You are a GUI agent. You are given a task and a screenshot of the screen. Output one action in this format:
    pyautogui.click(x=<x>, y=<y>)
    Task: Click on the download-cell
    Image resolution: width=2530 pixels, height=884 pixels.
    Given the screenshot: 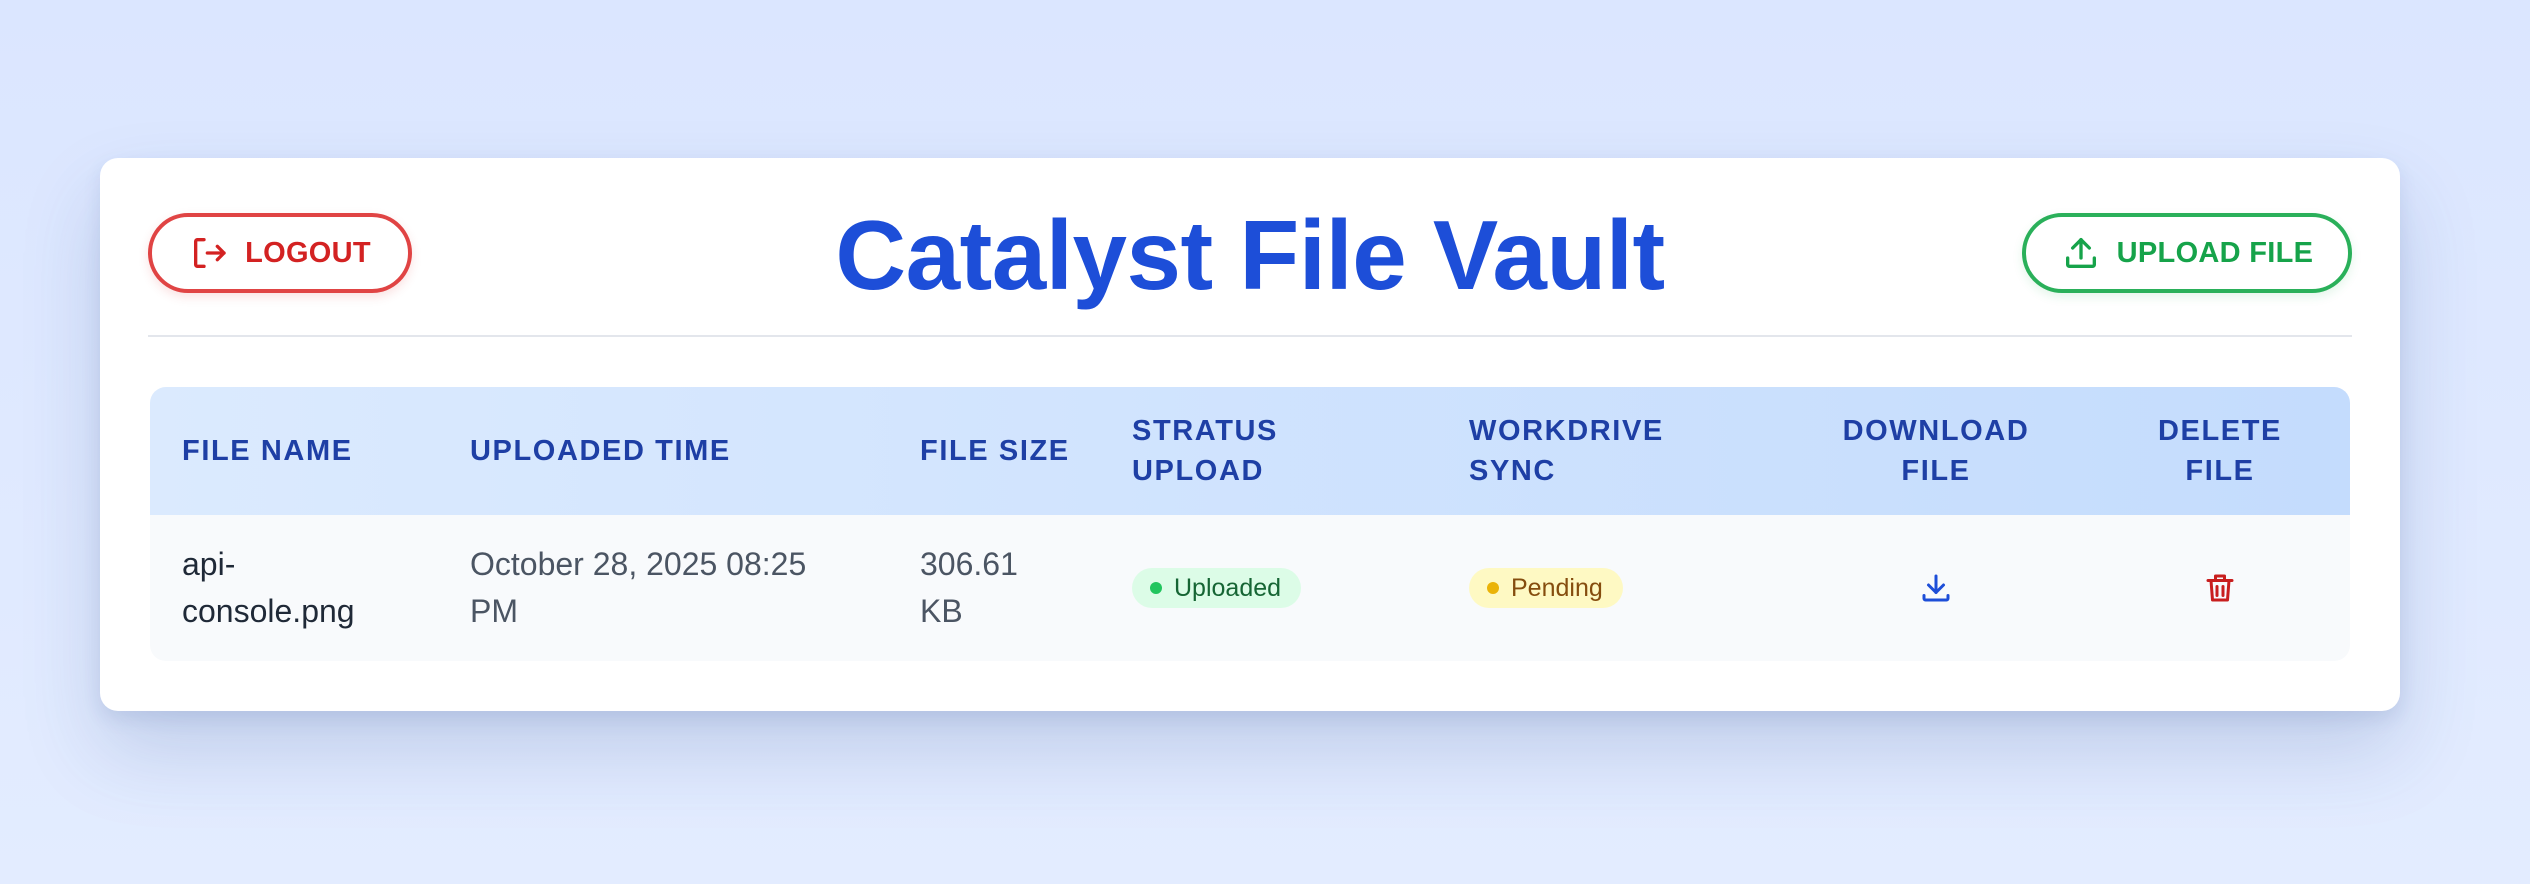 What is the action you would take?
    pyautogui.click(x=1936, y=588)
    